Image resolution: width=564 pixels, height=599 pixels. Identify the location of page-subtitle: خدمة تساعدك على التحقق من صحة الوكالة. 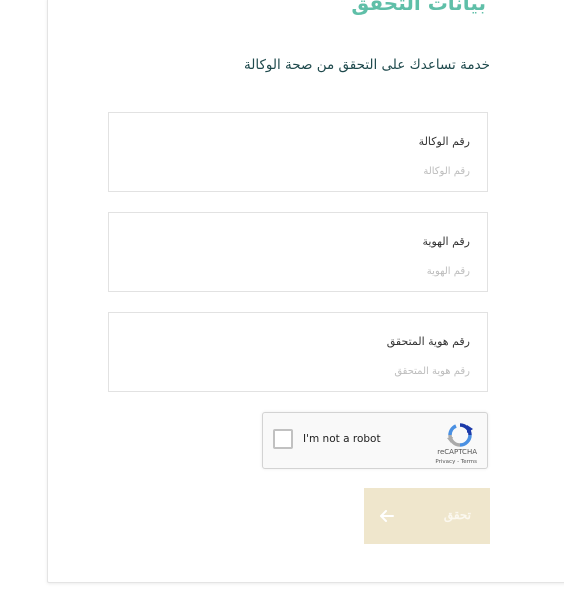
(367, 65).